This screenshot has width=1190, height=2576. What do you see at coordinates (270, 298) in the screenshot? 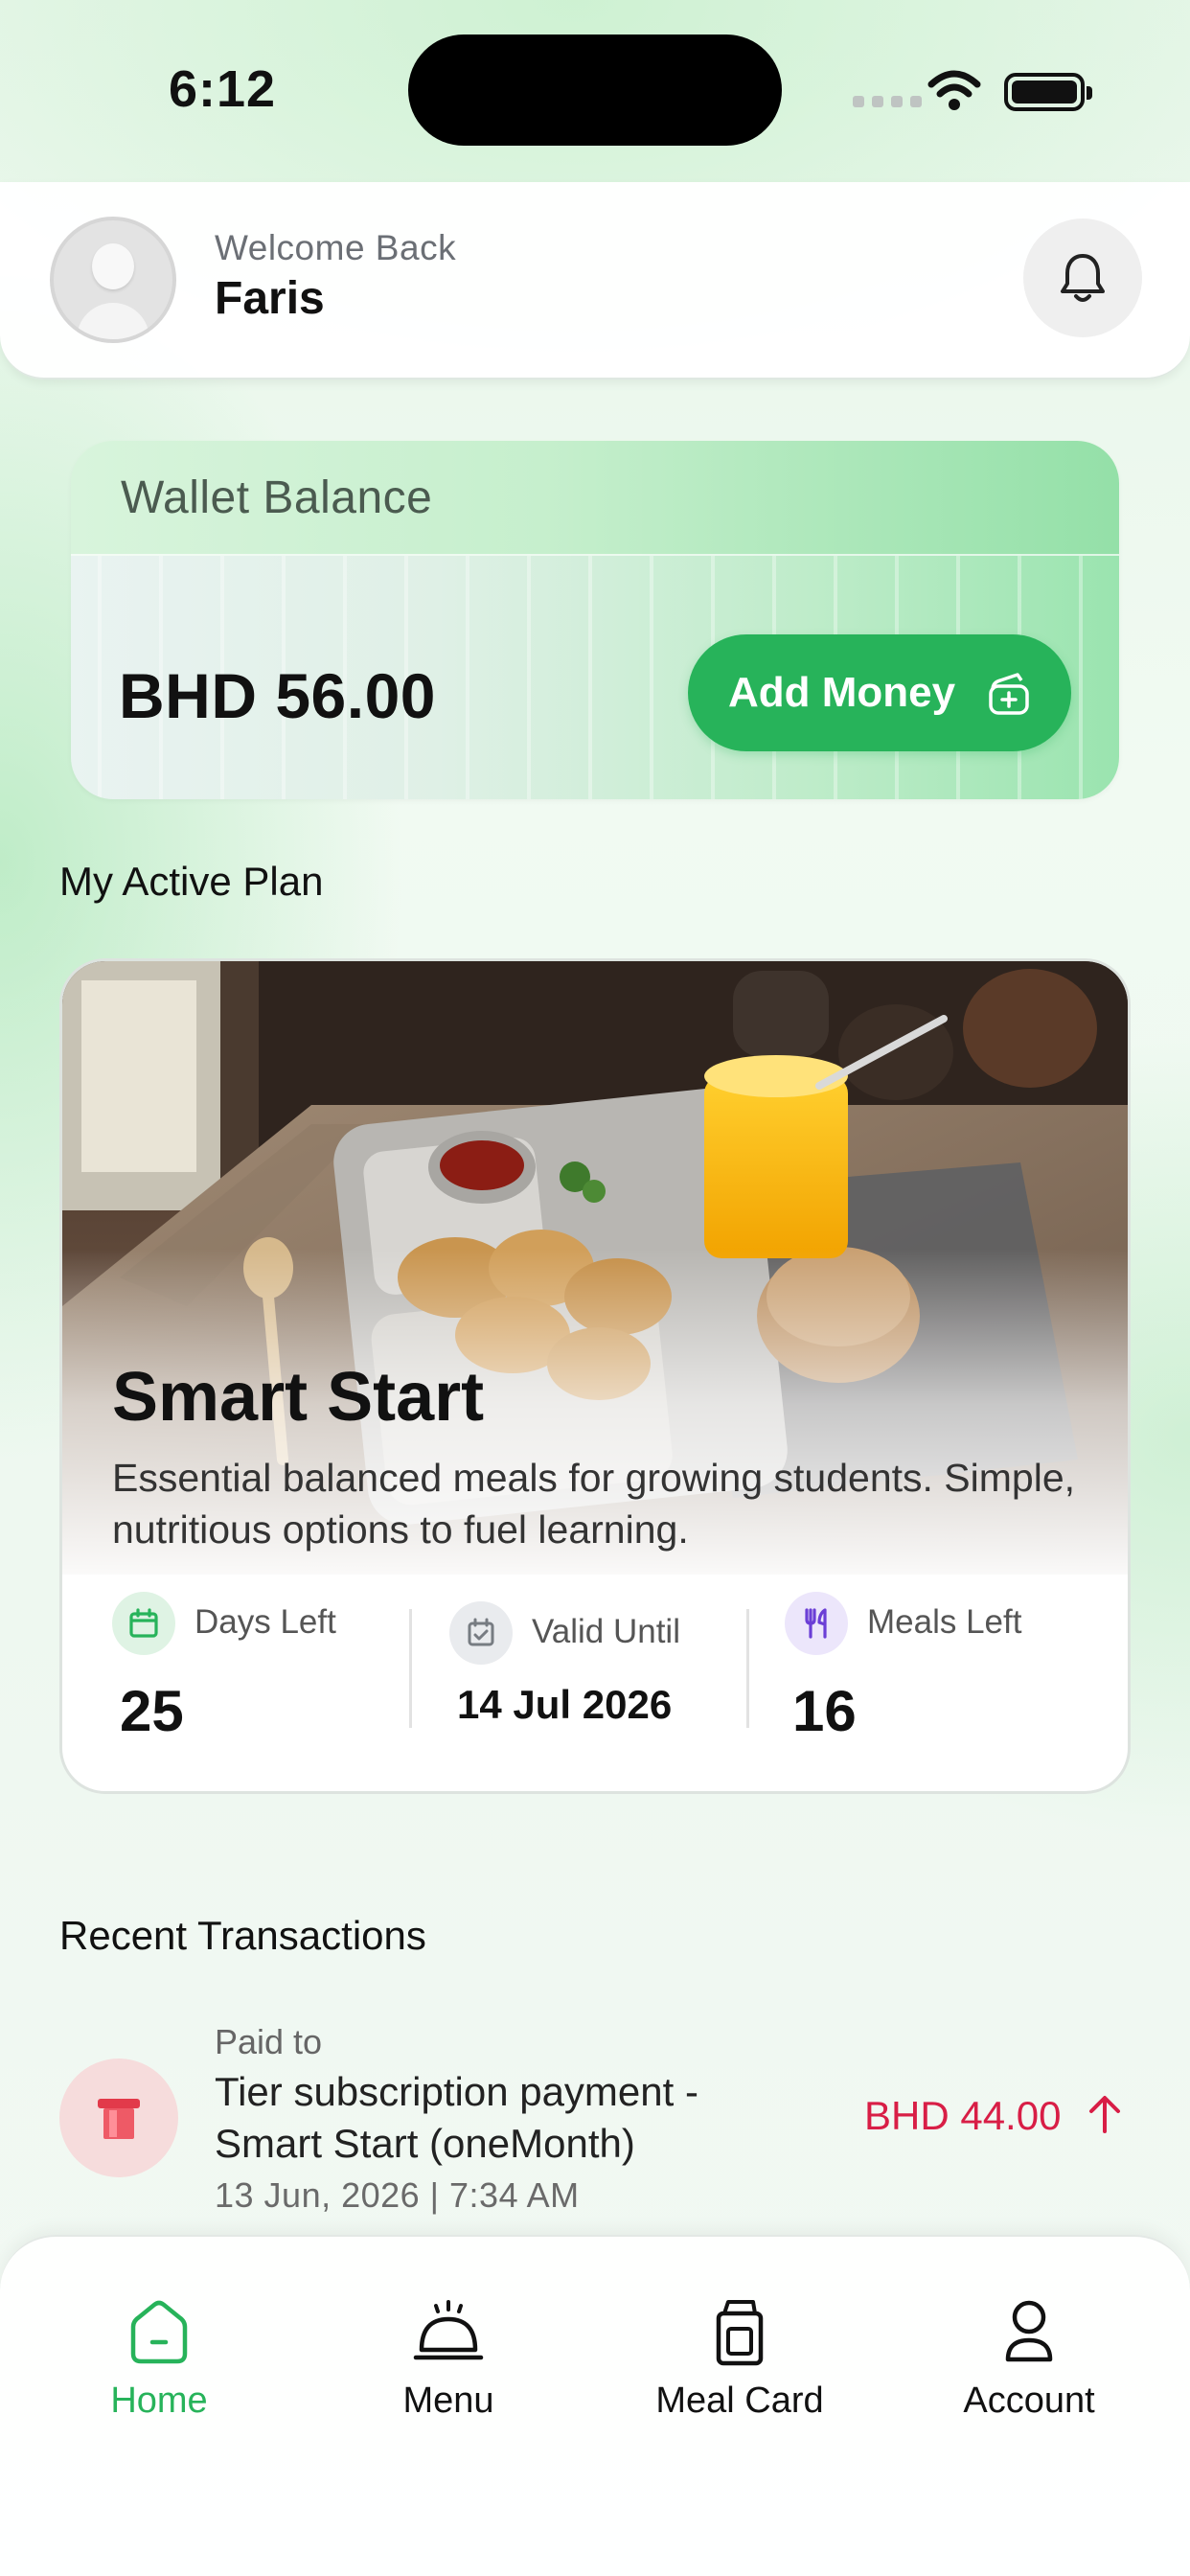
I see `user-name: Faris` at bounding box center [270, 298].